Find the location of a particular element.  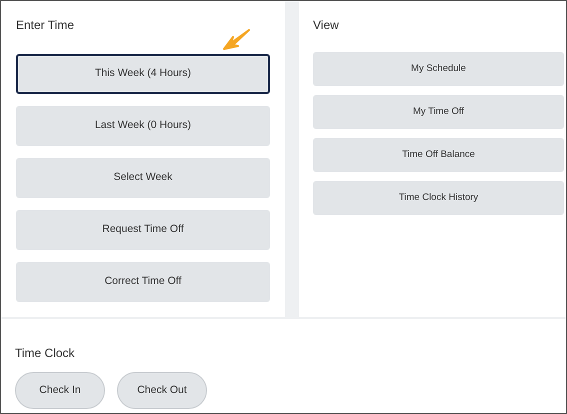

clock-button: Check Out is located at coordinates (162, 390).